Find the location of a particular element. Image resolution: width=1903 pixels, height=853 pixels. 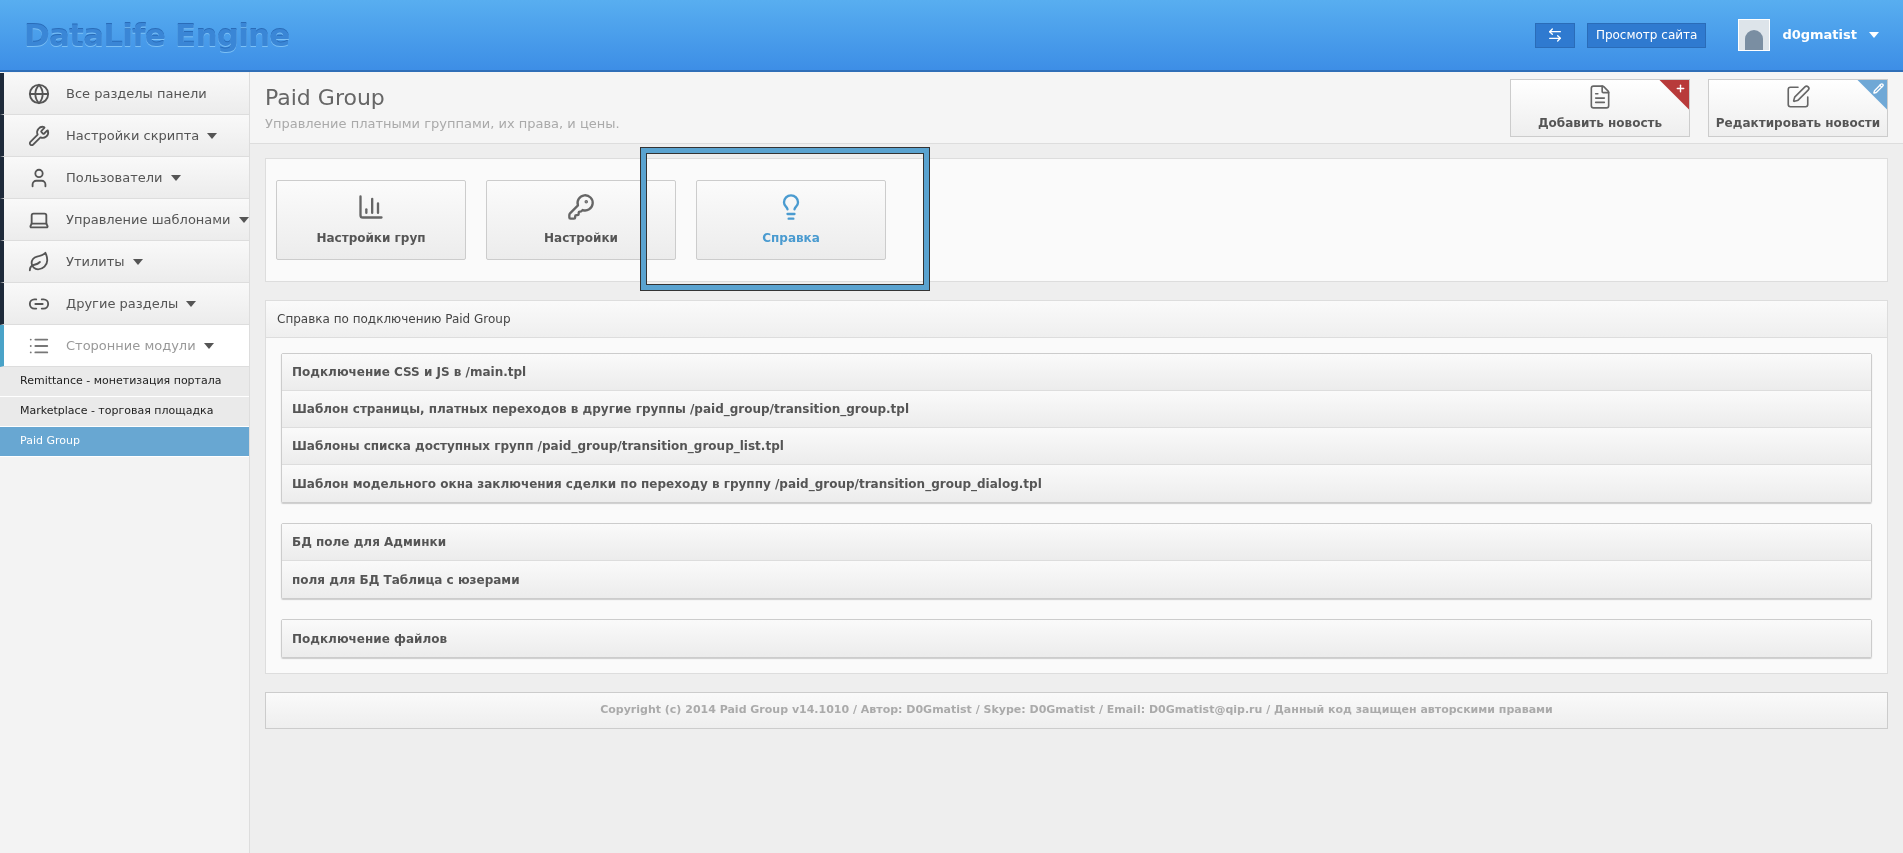

edit-icon is located at coordinates (1798, 96).